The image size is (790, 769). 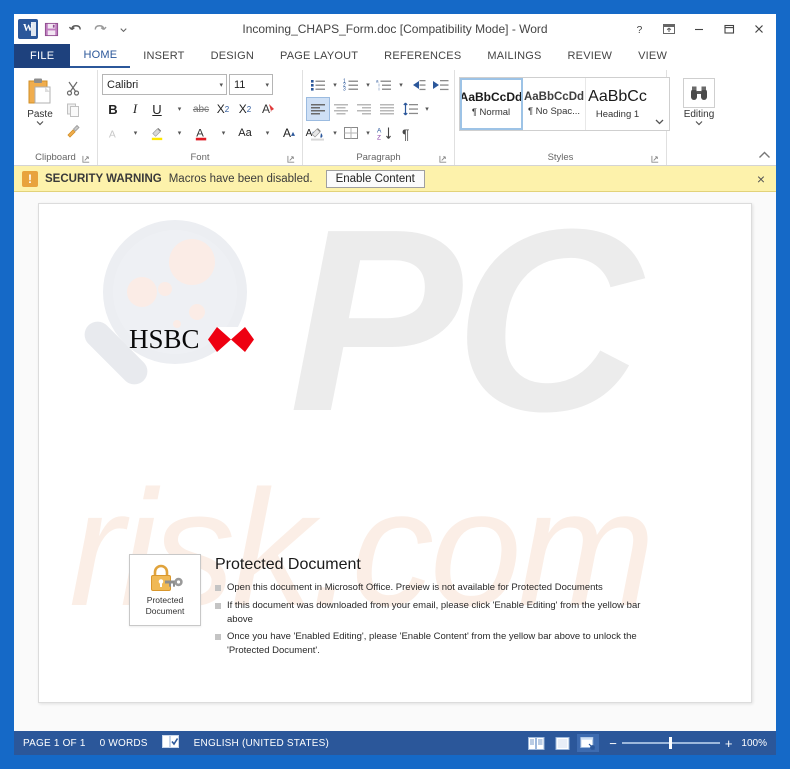 I want to click on tab-file: FILE, so click(x=42, y=56).